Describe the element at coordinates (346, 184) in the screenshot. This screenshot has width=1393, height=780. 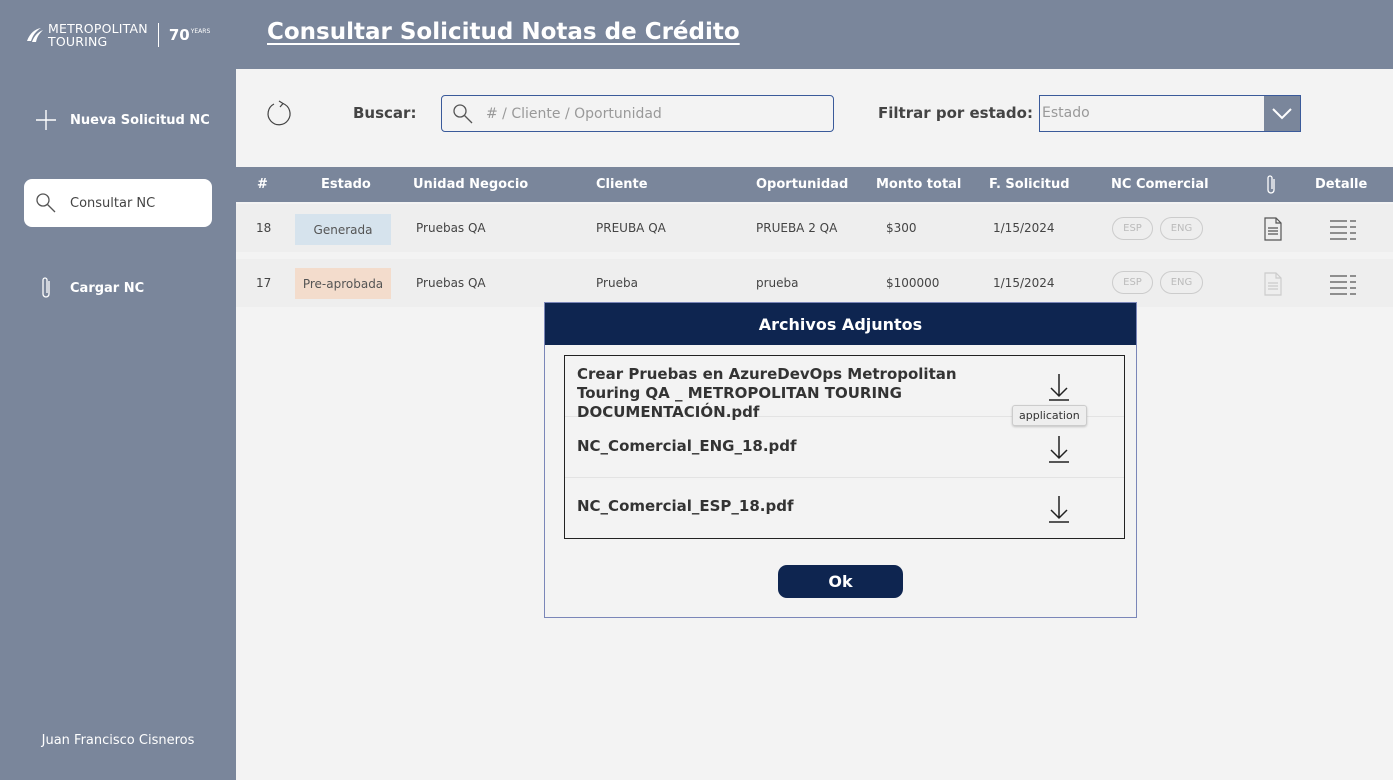
I see `column-header: Estado` at that location.